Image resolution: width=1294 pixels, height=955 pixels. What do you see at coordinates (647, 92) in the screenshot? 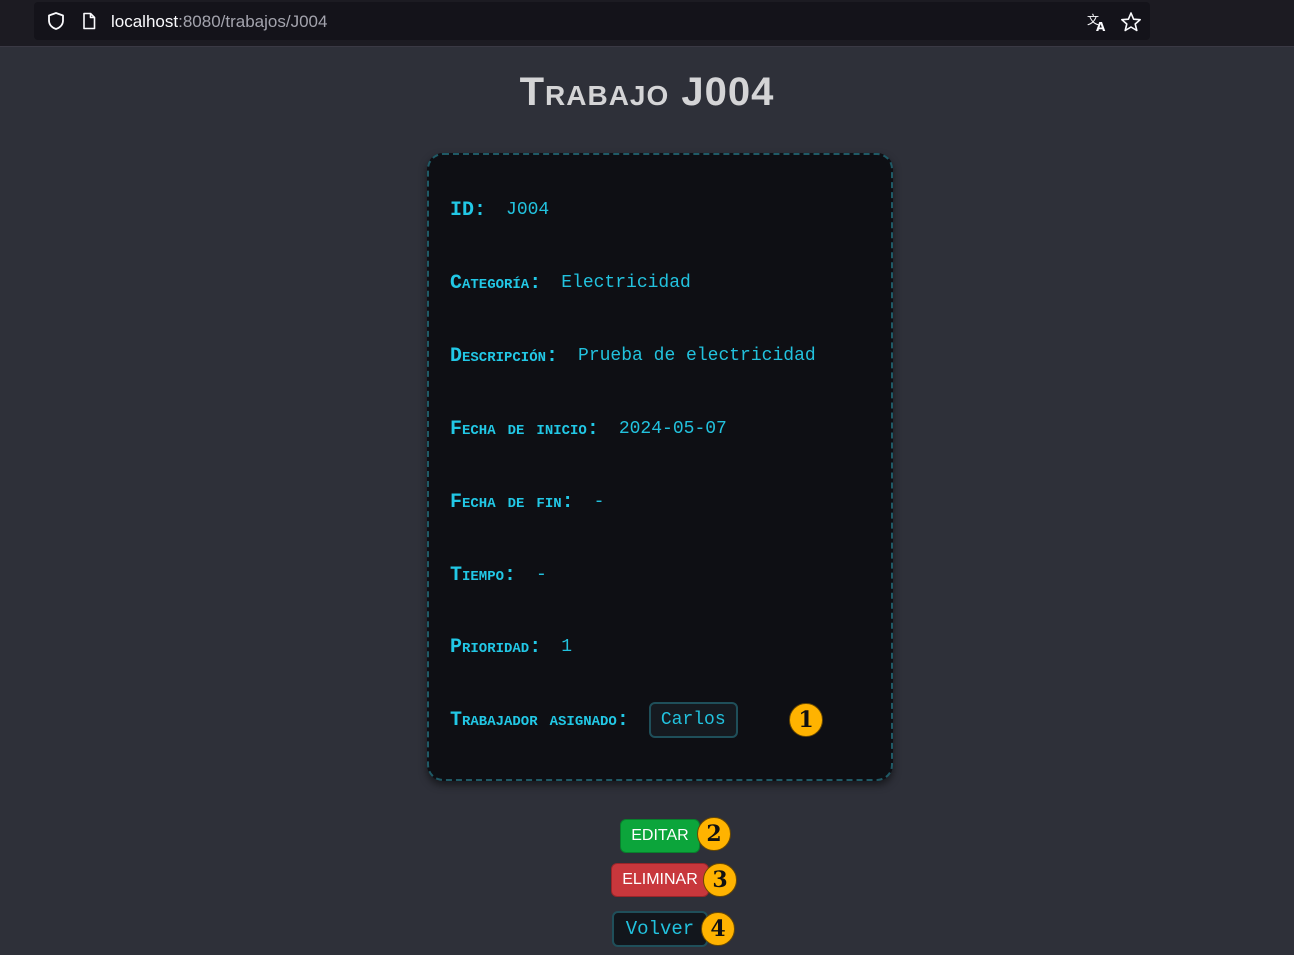
I see `page-title: Trabajo J004` at bounding box center [647, 92].